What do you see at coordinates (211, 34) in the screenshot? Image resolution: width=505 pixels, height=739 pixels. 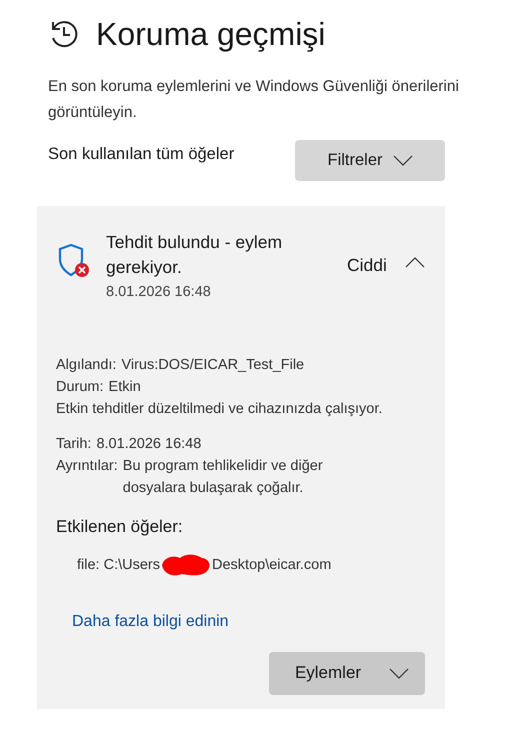 I see `page-title: Koruma geçmişi` at bounding box center [211, 34].